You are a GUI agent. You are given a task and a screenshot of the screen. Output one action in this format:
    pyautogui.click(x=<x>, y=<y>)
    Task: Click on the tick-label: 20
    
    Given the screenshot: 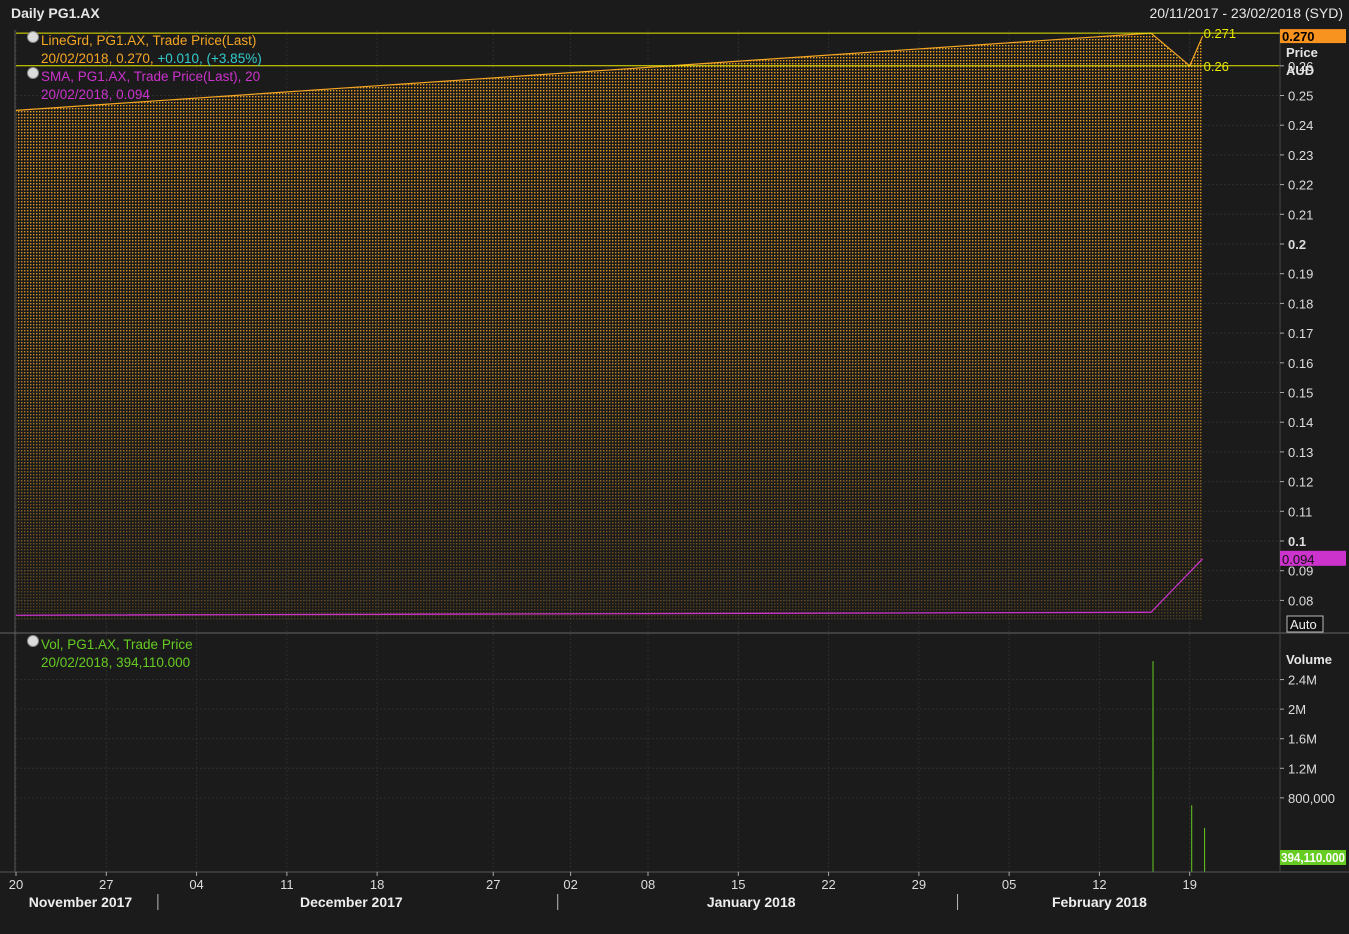 What is the action you would take?
    pyautogui.click(x=16, y=884)
    